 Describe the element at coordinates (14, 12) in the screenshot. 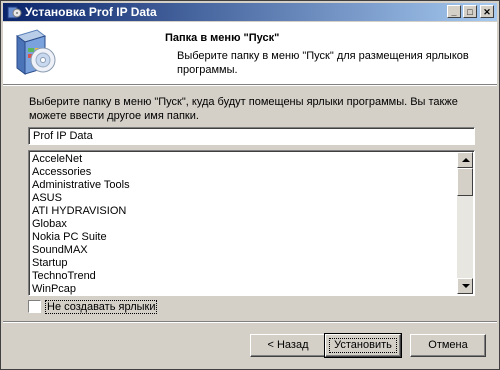

I see `installer-icon` at that location.